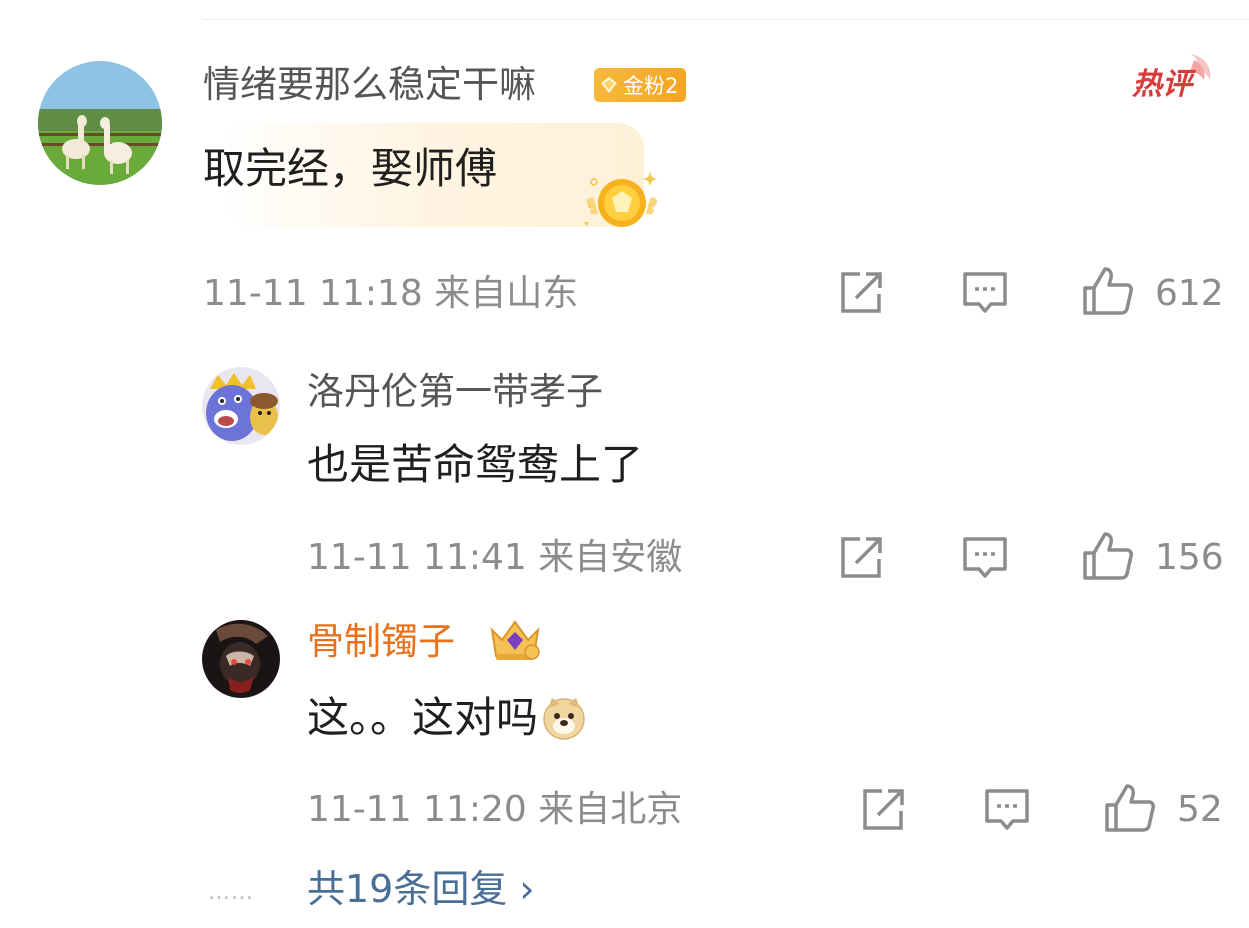 The height and width of the screenshot is (928, 1249). I want to click on comment-content: 取完经，娶师傅, so click(350, 169).